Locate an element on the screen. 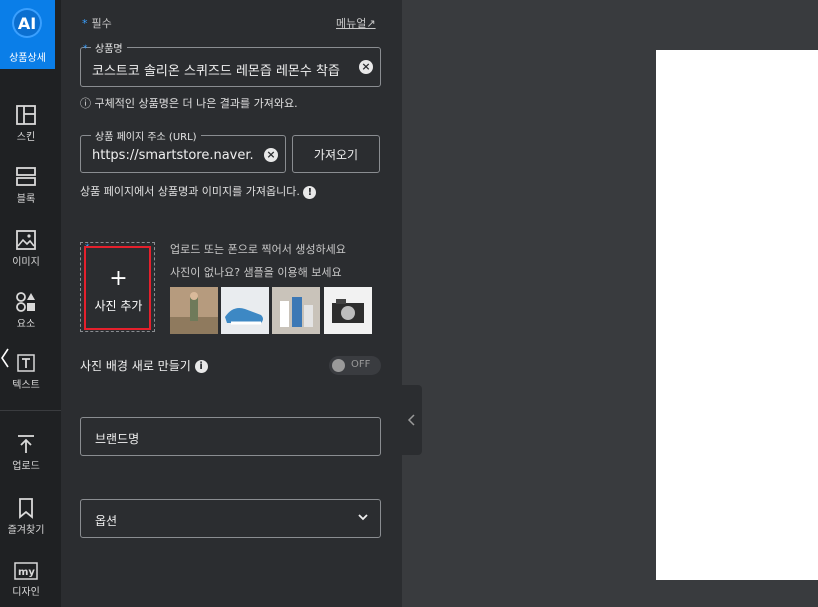 Image resolution: width=818 pixels, height=607 pixels. rail-item-label: 블록 is located at coordinates (26, 199).